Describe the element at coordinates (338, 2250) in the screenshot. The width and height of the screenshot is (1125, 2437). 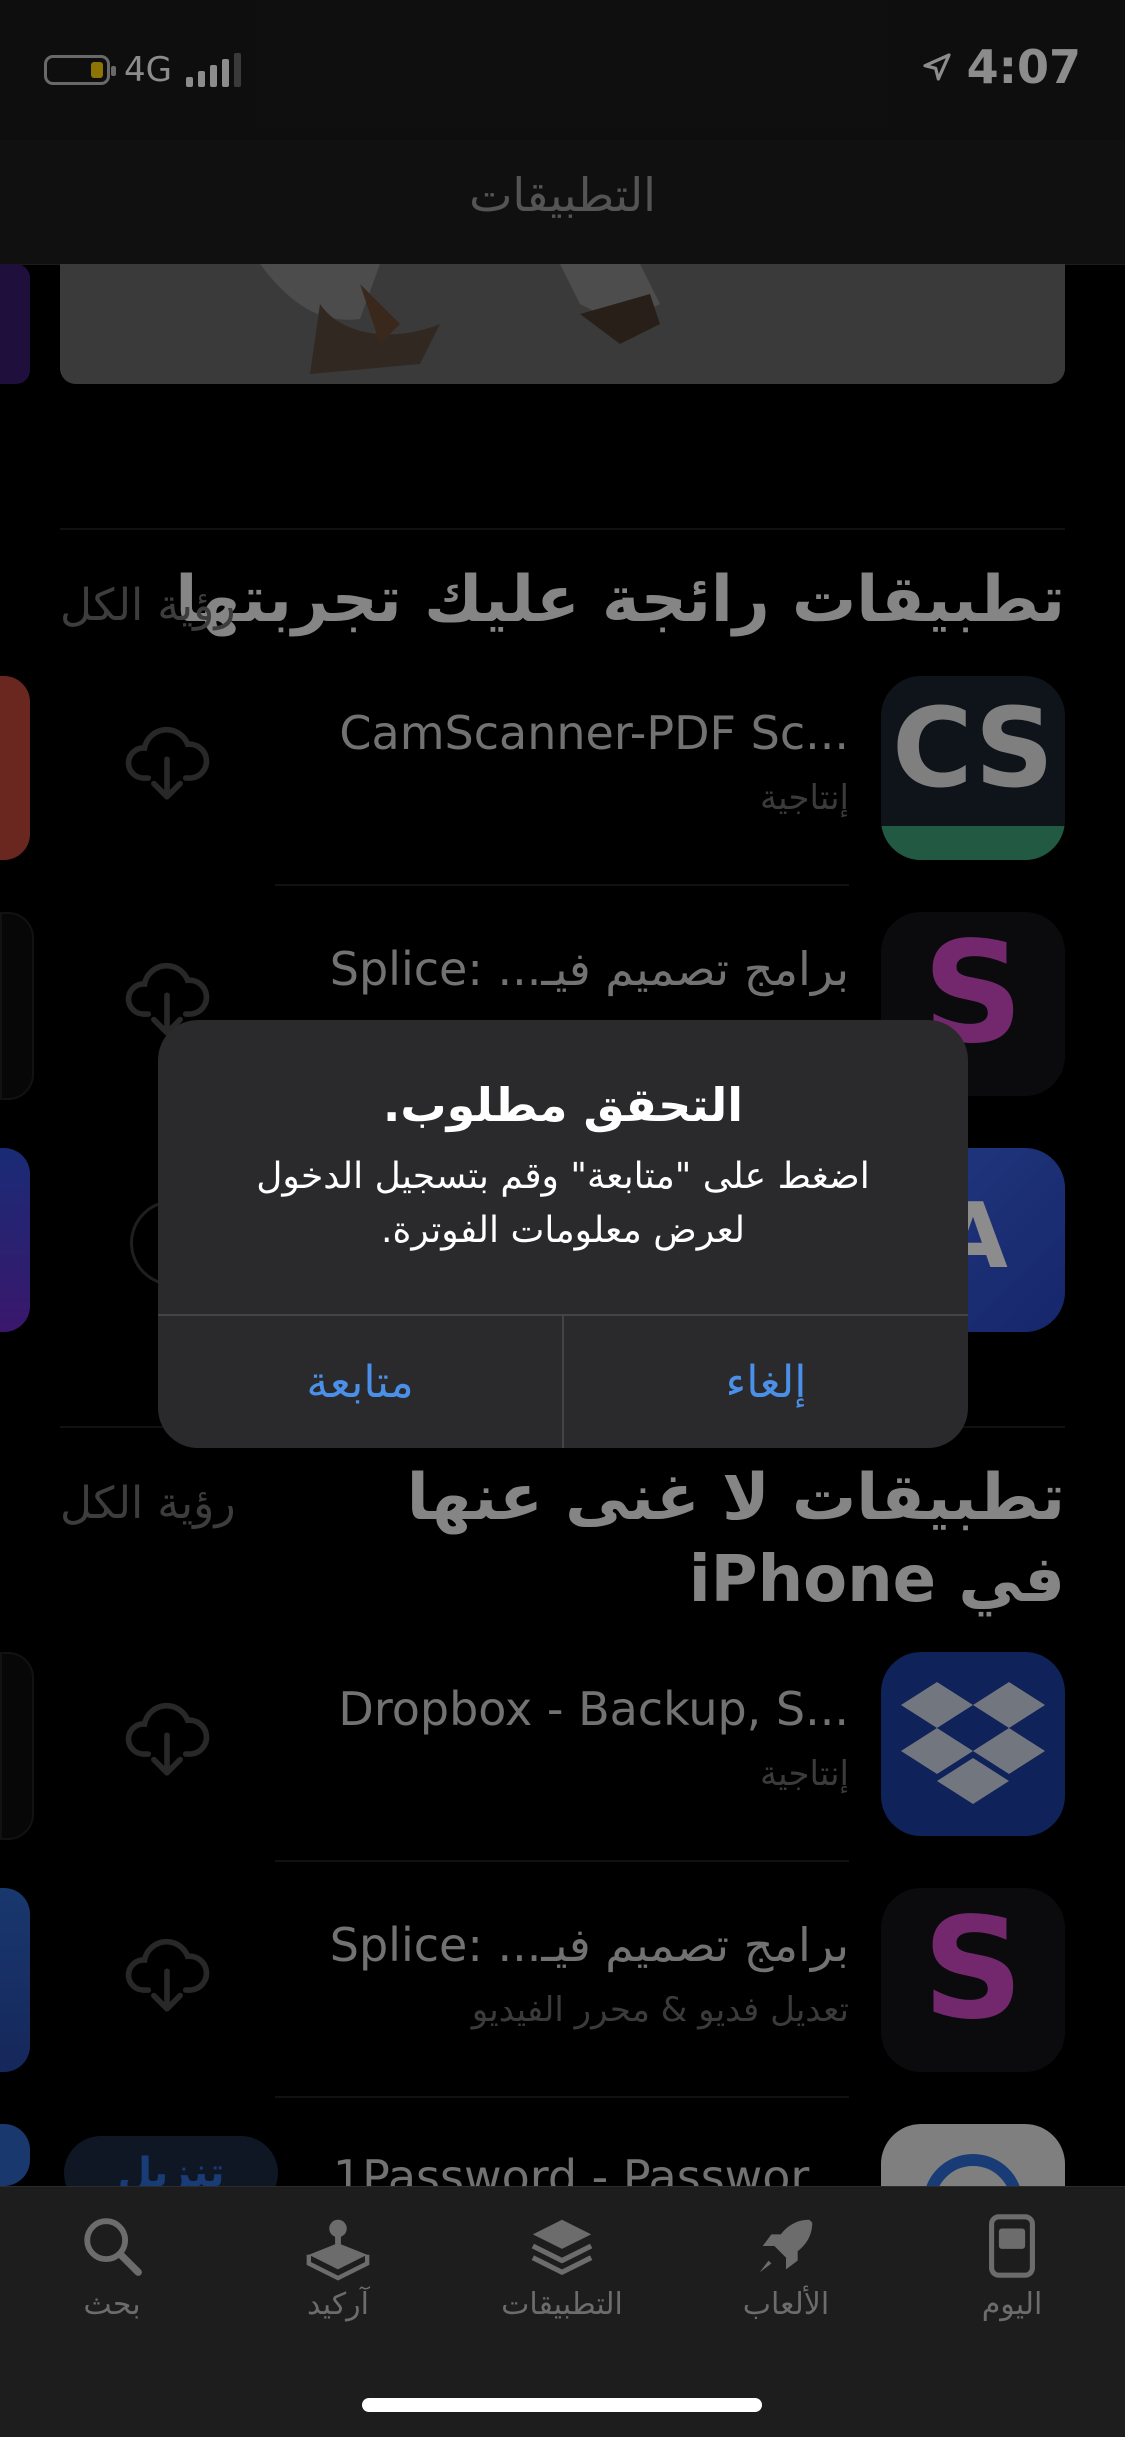
I see `arcade-icon` at that location.